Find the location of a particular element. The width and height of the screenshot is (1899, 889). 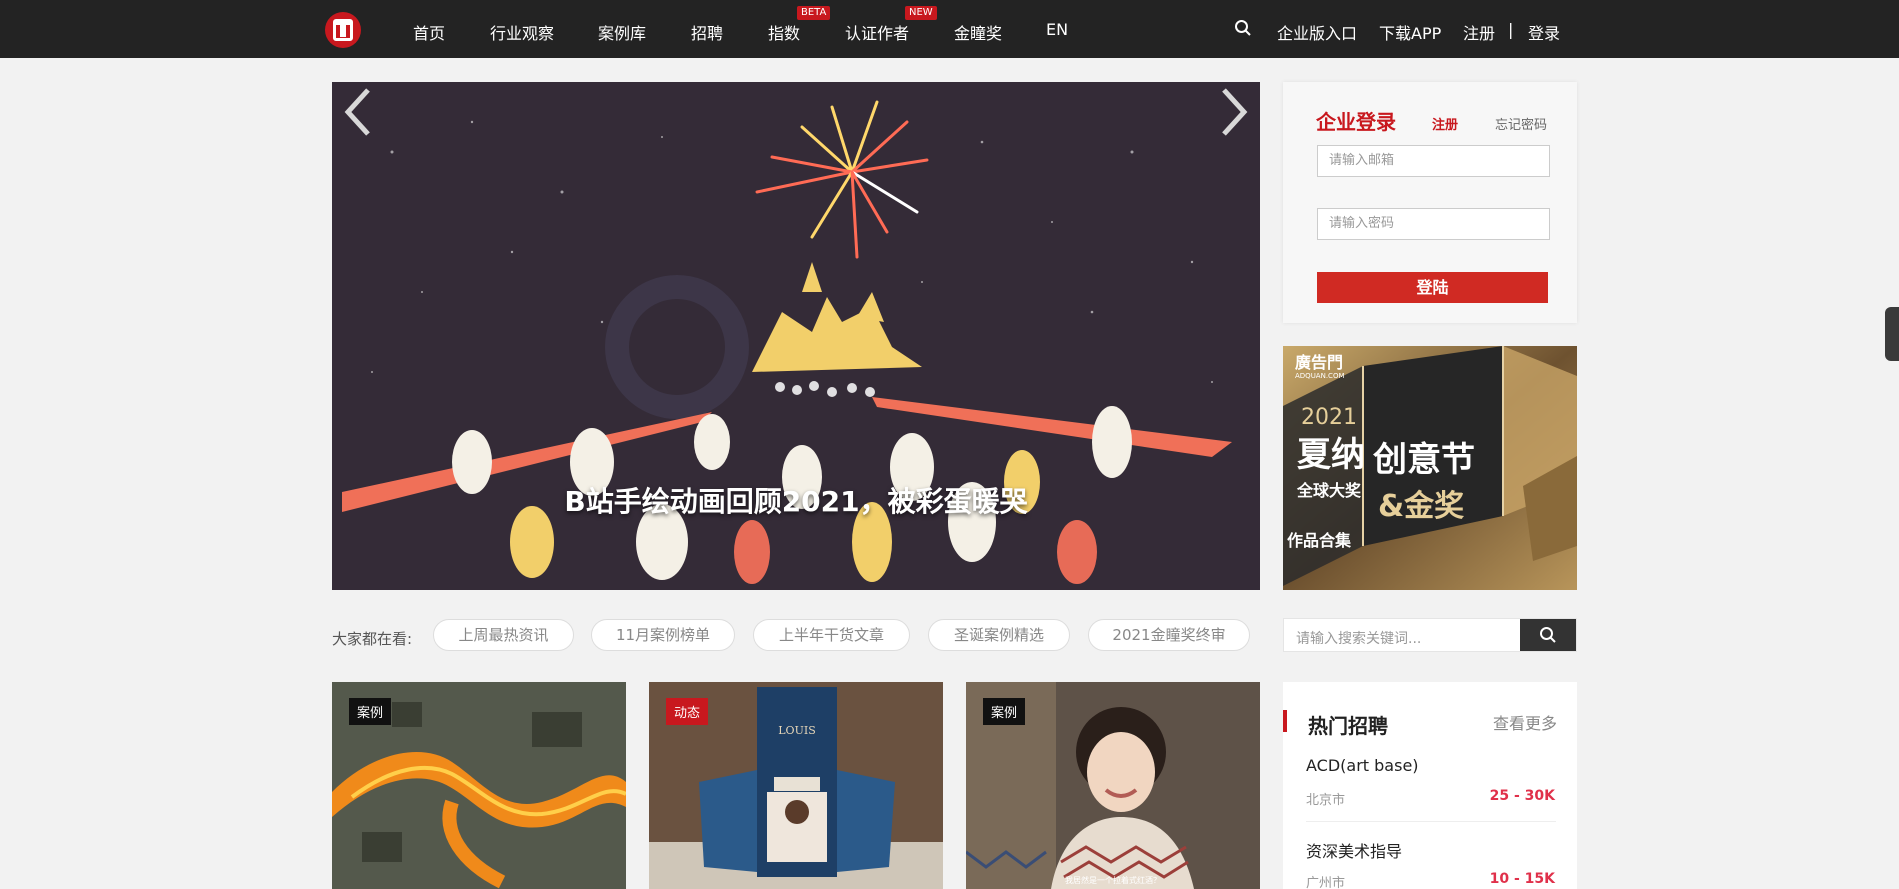

email-placeholder: 请输入邮箱 is located at coordinates (1362, 160).